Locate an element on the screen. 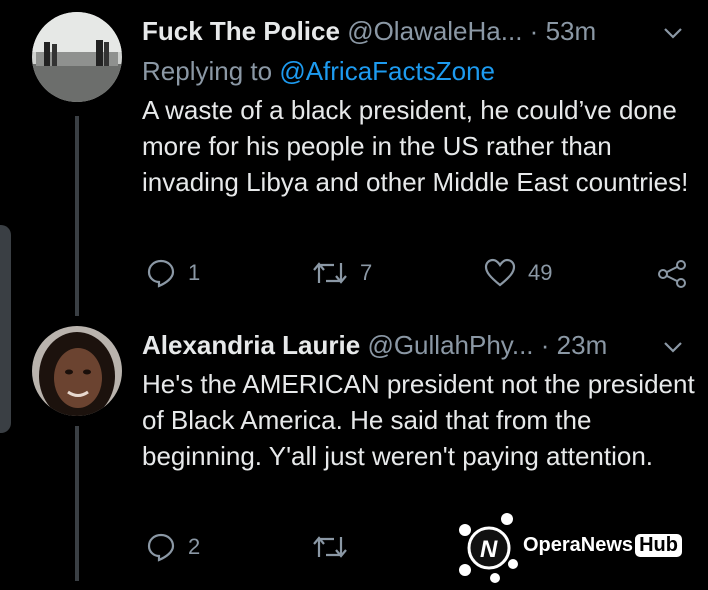 This screenshot has height=590, width=708. operanews-wordmark: OperaNews Hub is located at coordinates (602, 545).